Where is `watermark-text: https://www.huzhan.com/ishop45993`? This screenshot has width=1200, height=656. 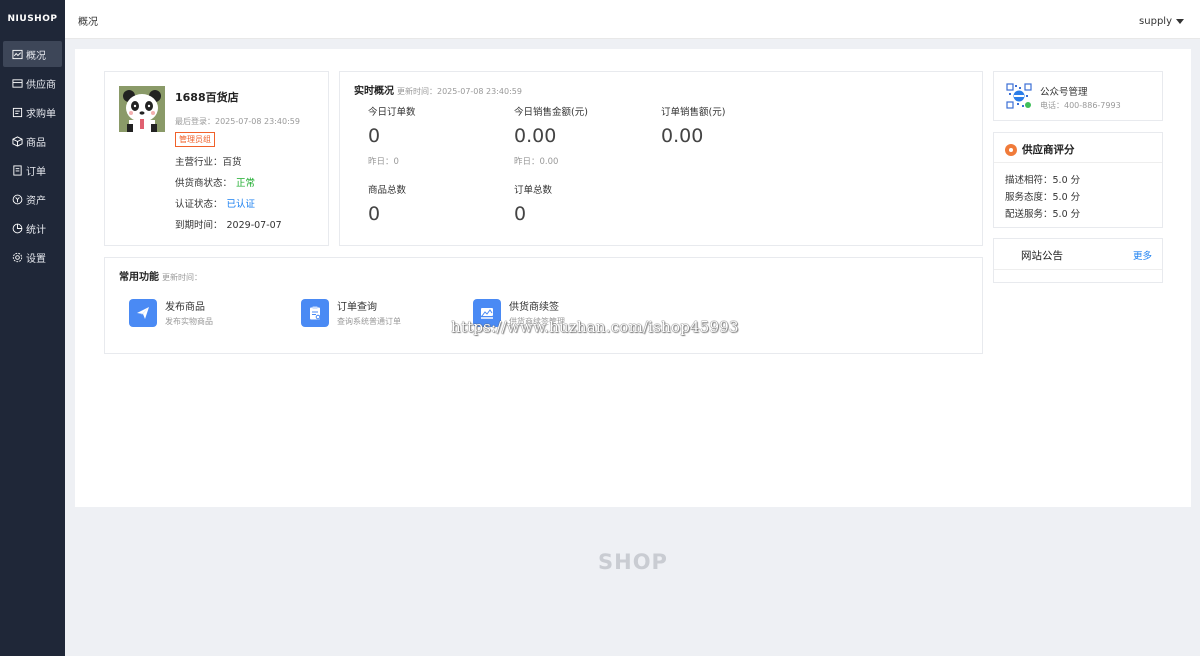
watermark-text: https://www.huzhan.com/ishop45993 is located at coordinates (595, 327).